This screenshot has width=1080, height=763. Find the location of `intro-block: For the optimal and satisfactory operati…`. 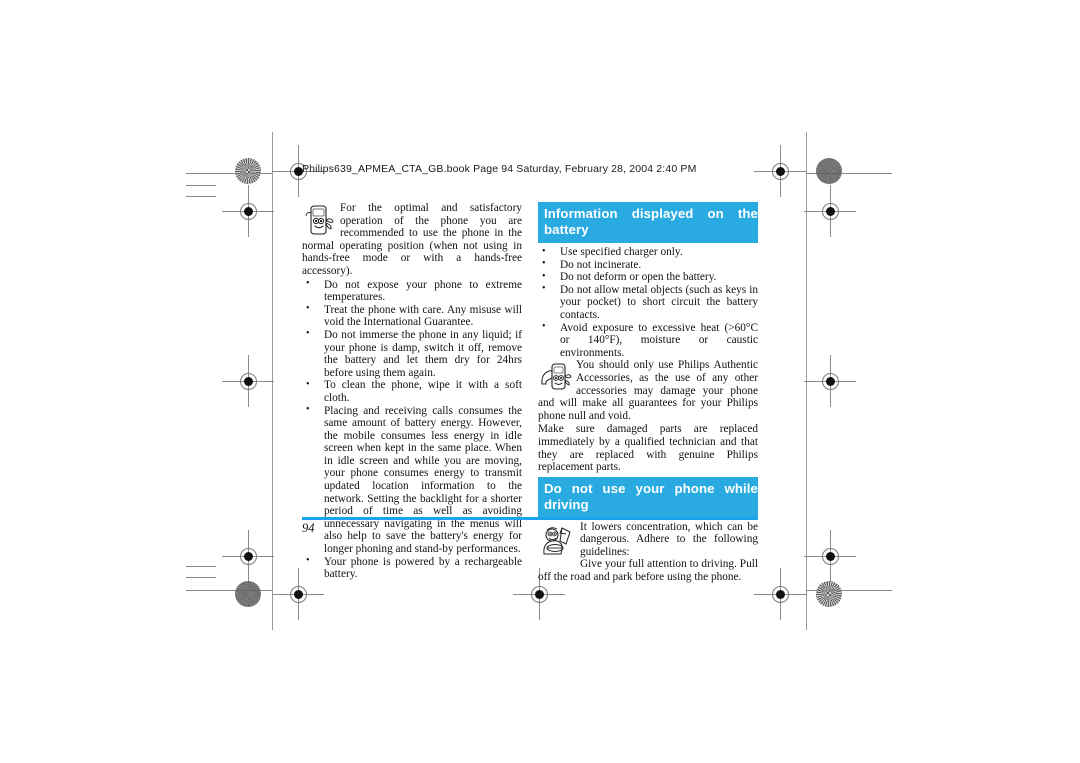

intro-block: For the optimal and satisfactory operati… is located at coordinates (412, 240).